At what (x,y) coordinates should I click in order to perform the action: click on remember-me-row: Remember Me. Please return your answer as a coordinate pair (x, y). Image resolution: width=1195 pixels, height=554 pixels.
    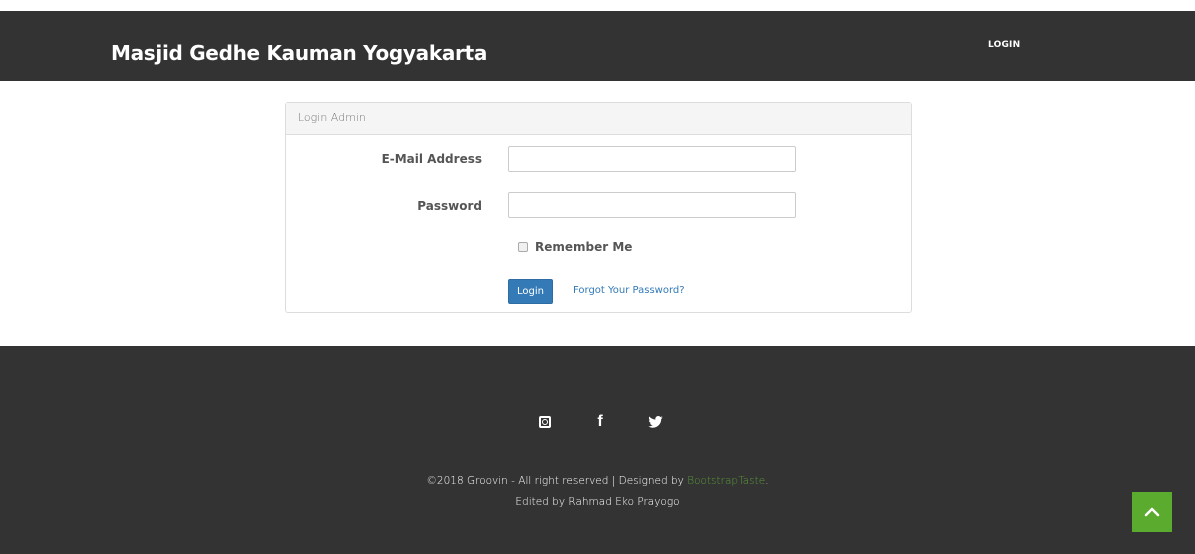
    Looking at the image, I should click on (575, 247).